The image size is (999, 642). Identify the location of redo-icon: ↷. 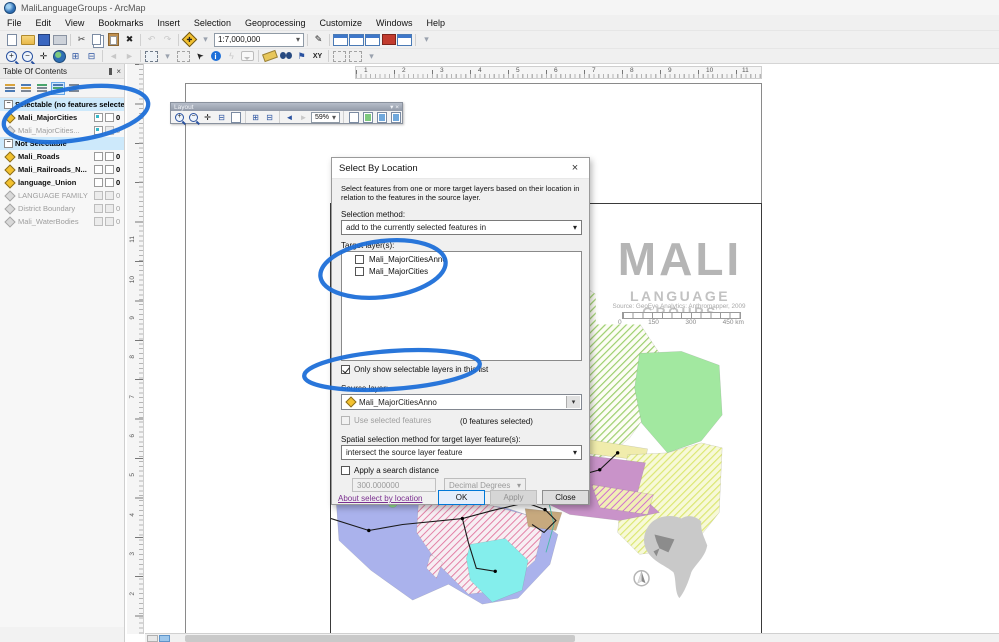
(167, 40).